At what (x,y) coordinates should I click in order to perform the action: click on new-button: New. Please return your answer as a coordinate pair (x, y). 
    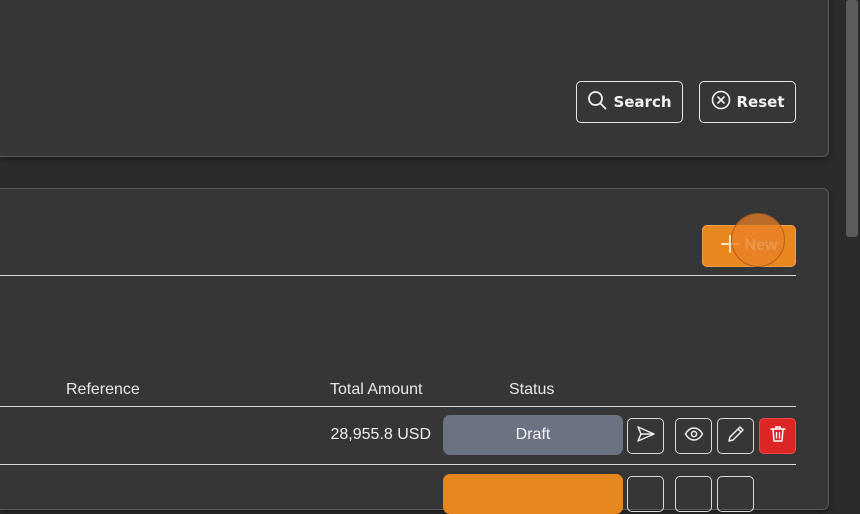
    Looking at the image, I should click on (749, 246).